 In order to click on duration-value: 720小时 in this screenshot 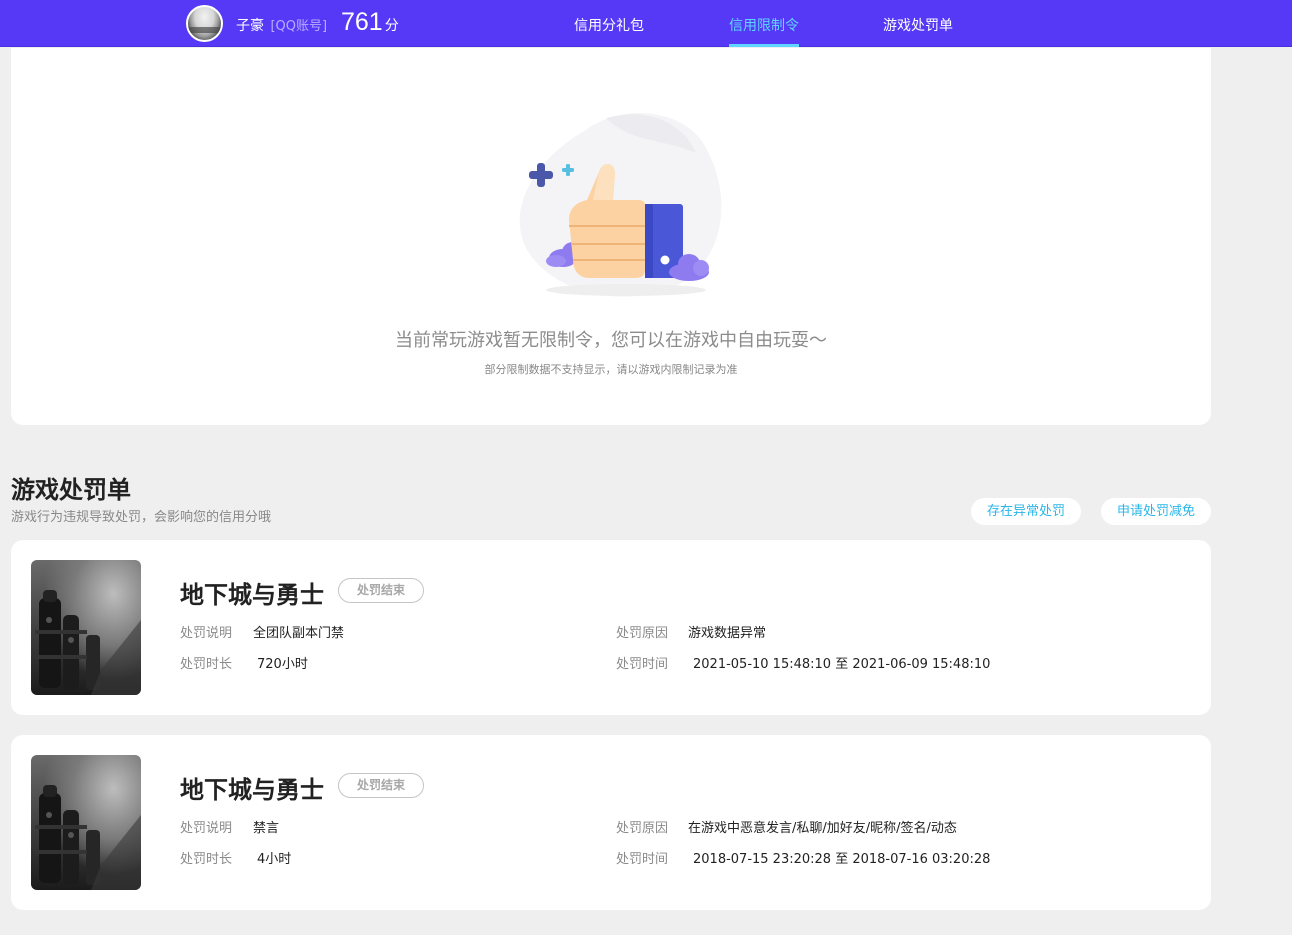, I will do `click(282, 664)`.